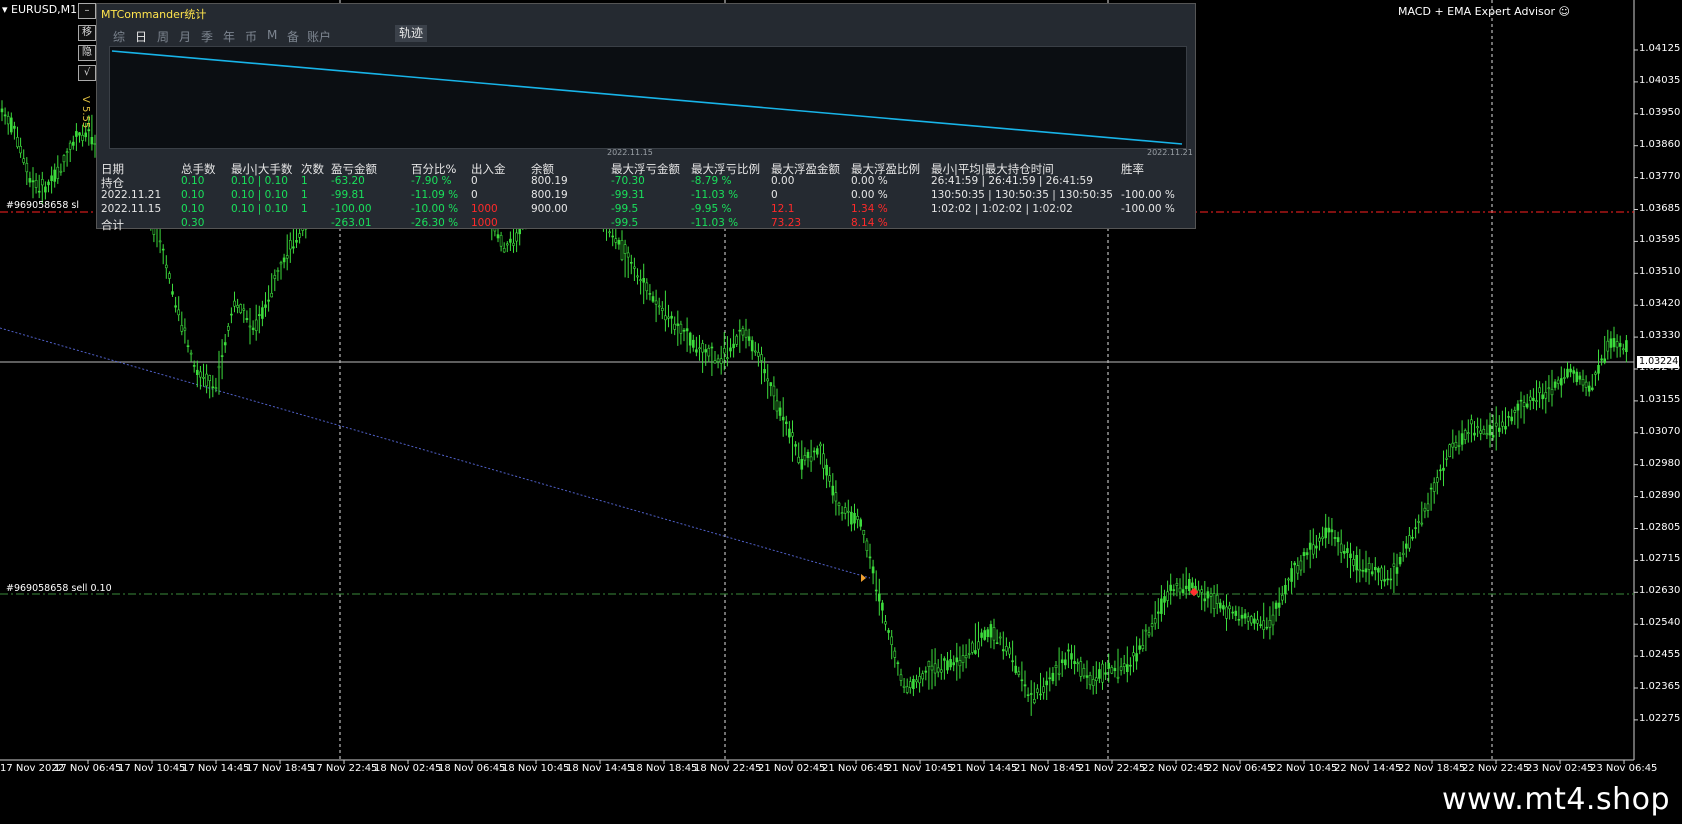  What do you see at coordinates (1660, 112) in the screenshot?
I see `y-tick-label: 1.03950` at bounding box center [1660, 112].